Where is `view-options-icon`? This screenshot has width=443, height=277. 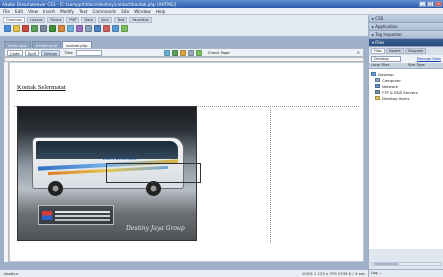 view-options-icon is located at coordinates (190, 52).